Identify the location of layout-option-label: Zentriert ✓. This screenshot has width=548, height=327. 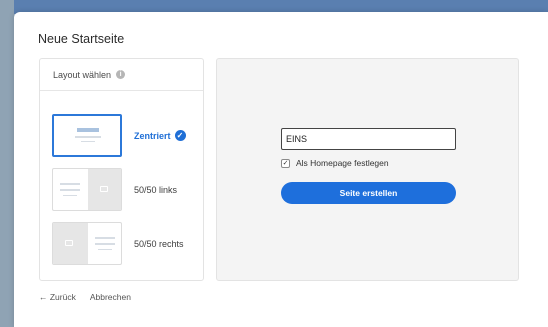
(160, 135).